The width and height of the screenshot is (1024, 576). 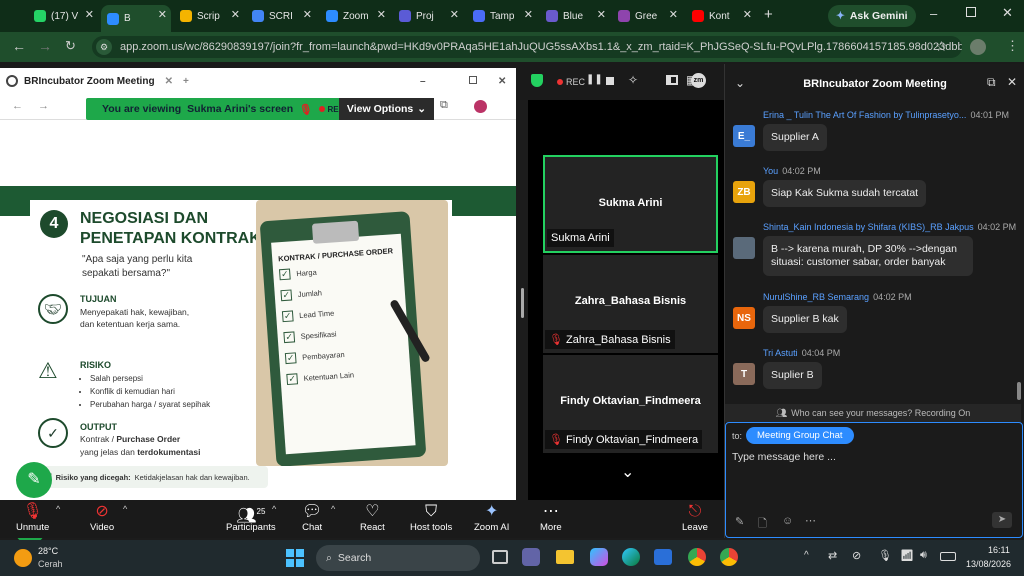 I want to click on battery-icon, so click(x=948, y=556).